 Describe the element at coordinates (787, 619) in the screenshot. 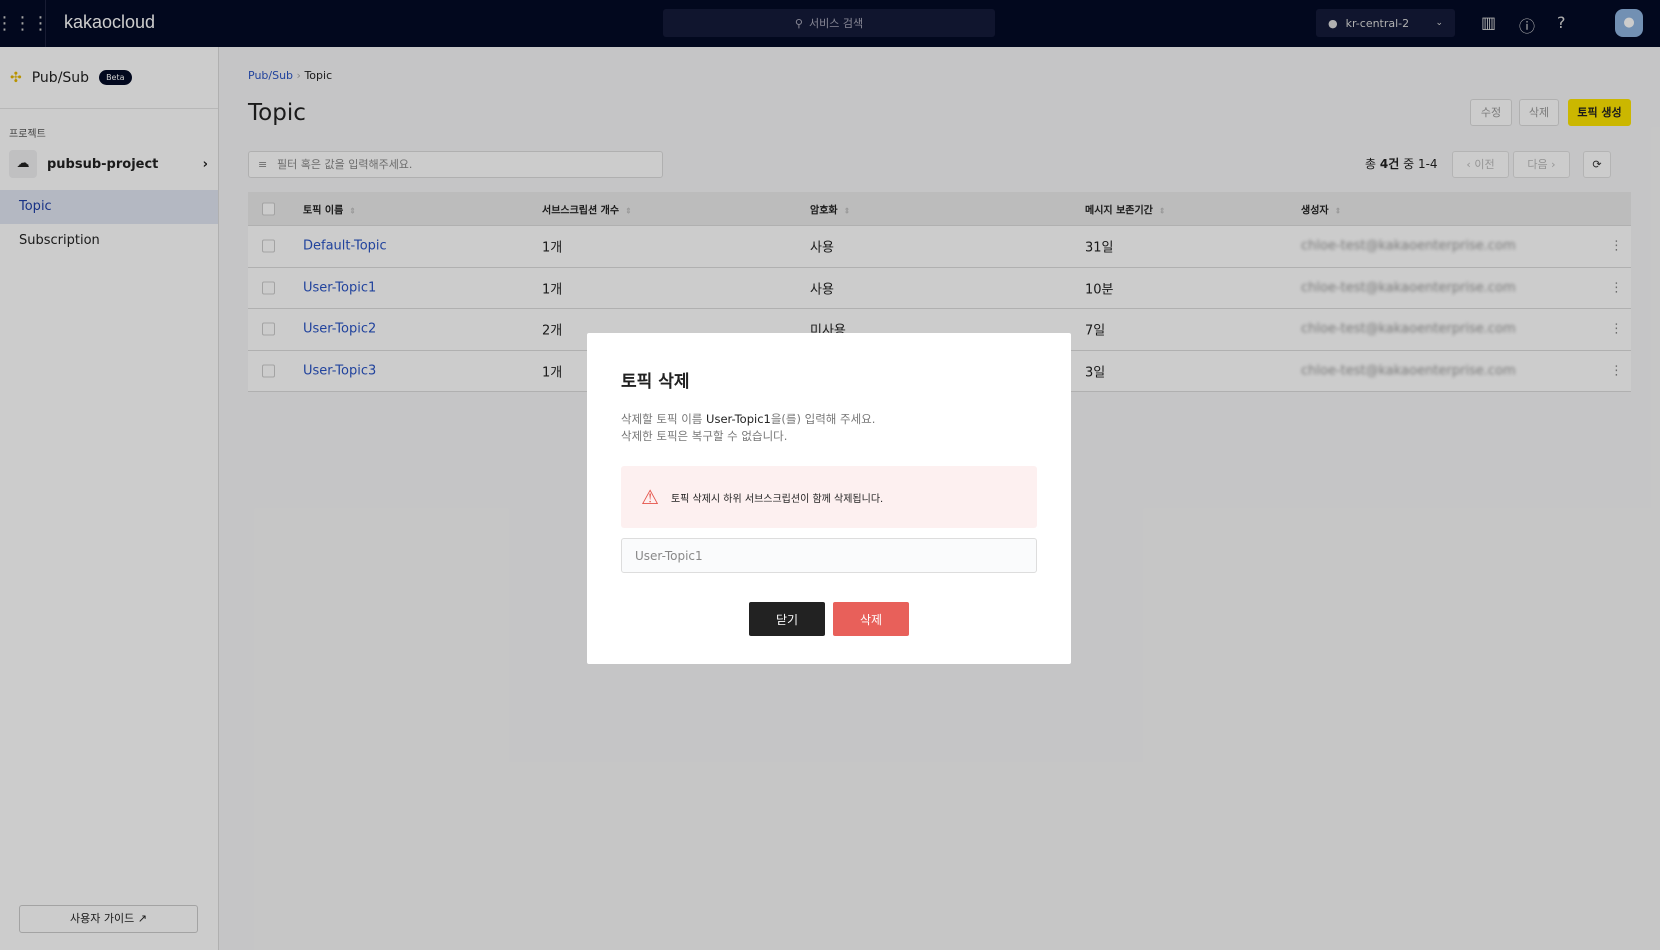

I see `close-button: 닫기` at that location.